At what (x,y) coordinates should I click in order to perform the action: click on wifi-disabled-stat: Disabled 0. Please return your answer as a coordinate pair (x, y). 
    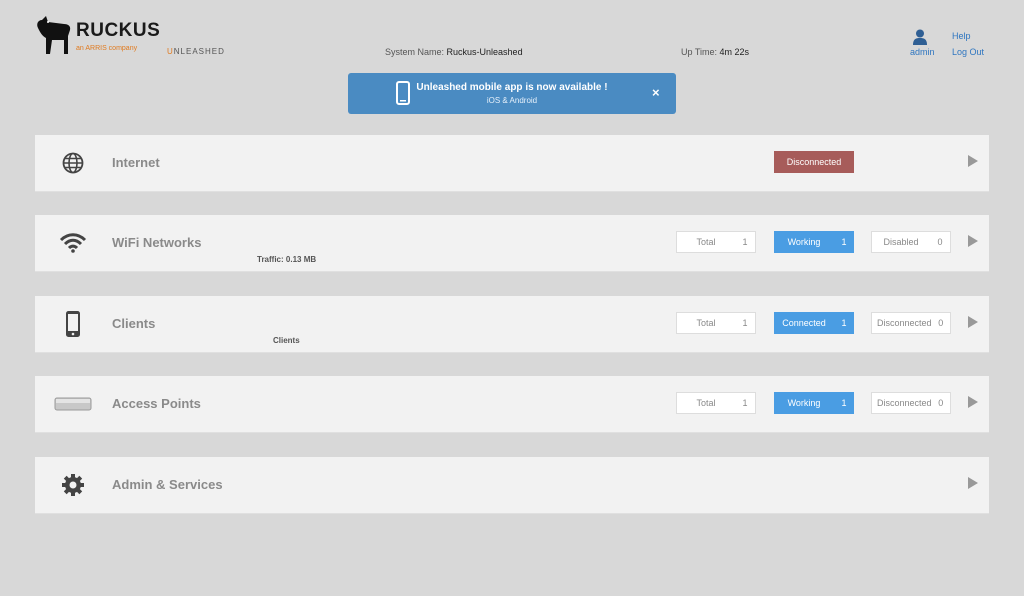
    Looking at the image, I should click on (911, 242).